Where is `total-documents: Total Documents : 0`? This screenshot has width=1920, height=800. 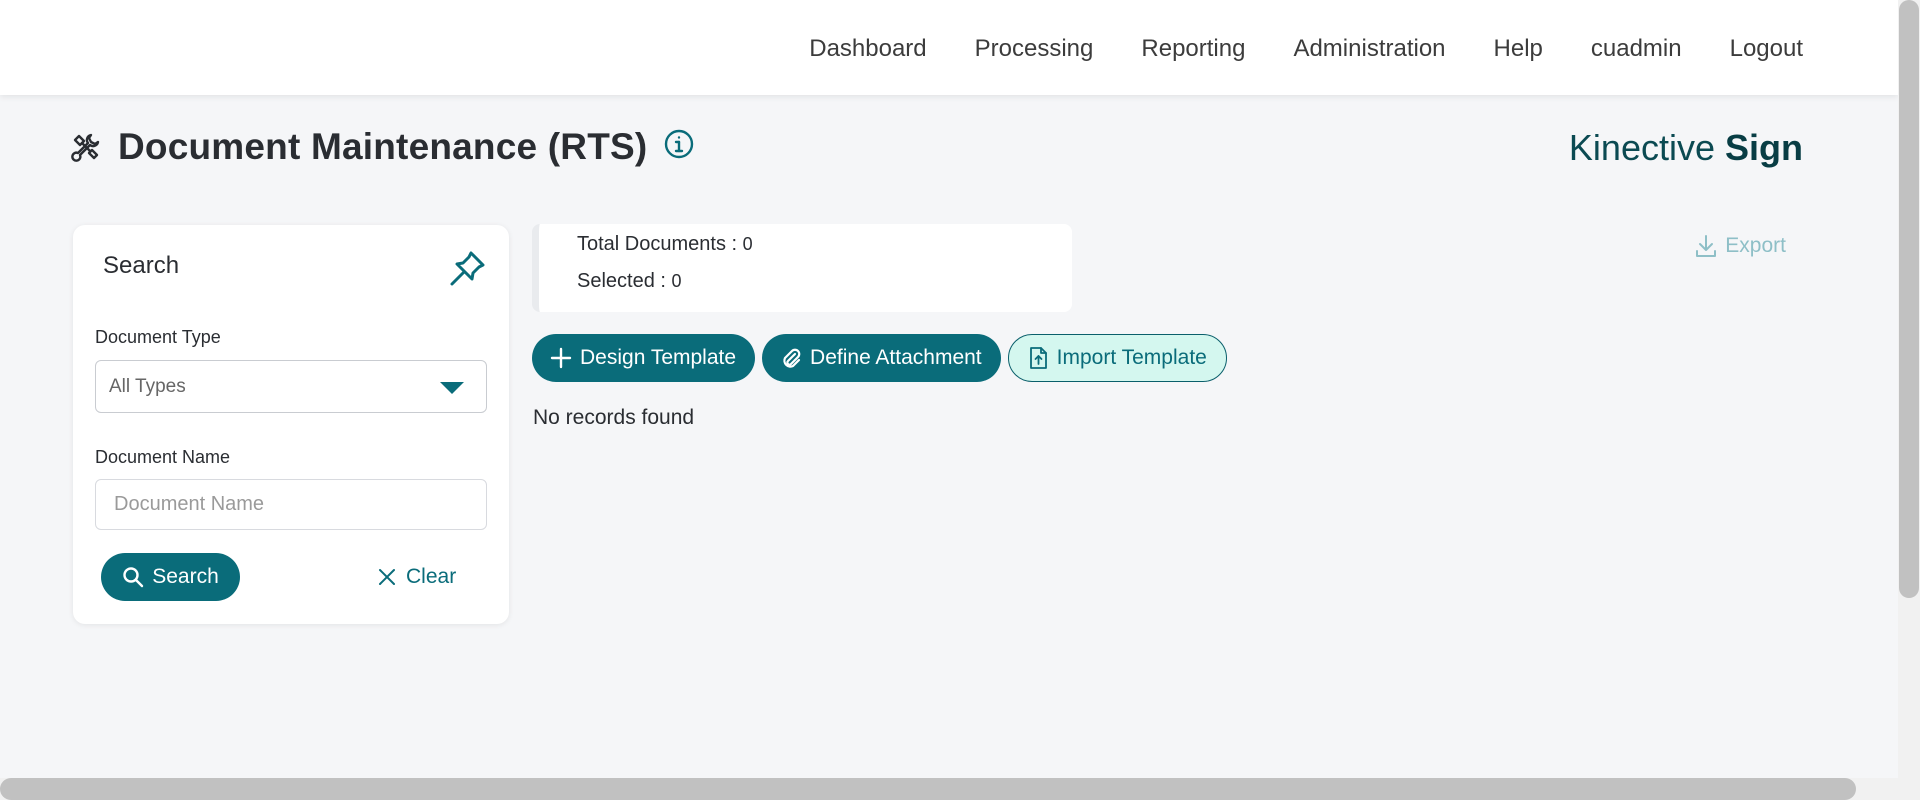 total-documents: Total Documents : 0 is located at coordinates (665, 244).